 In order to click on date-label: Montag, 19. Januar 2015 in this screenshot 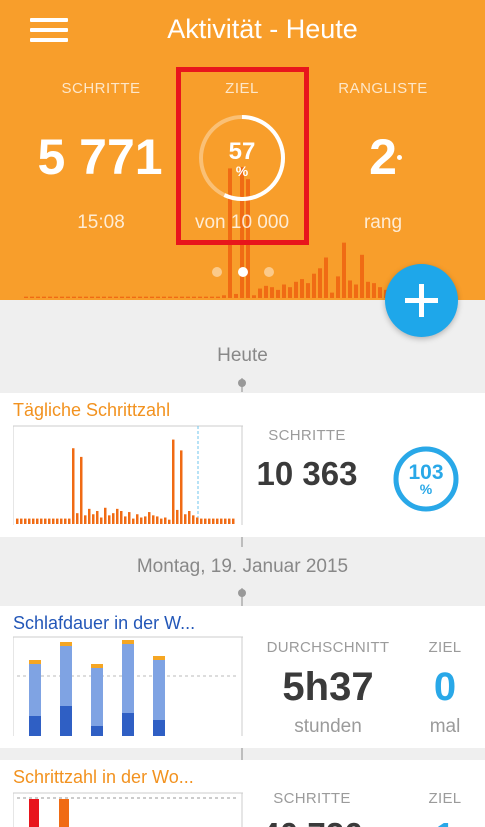, I will do `click(242, 566)`.